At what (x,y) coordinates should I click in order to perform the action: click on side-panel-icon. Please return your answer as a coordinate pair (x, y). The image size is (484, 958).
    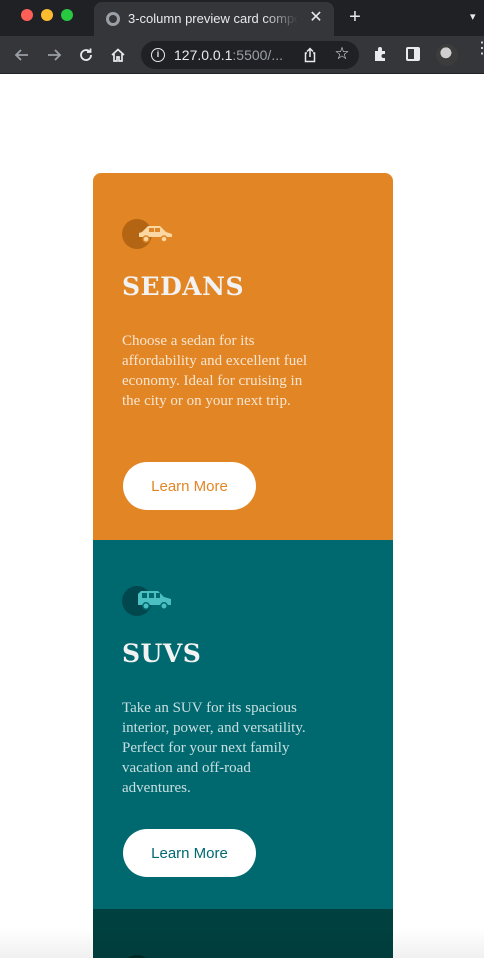
    Looking at the image, I should click on (413, 54).